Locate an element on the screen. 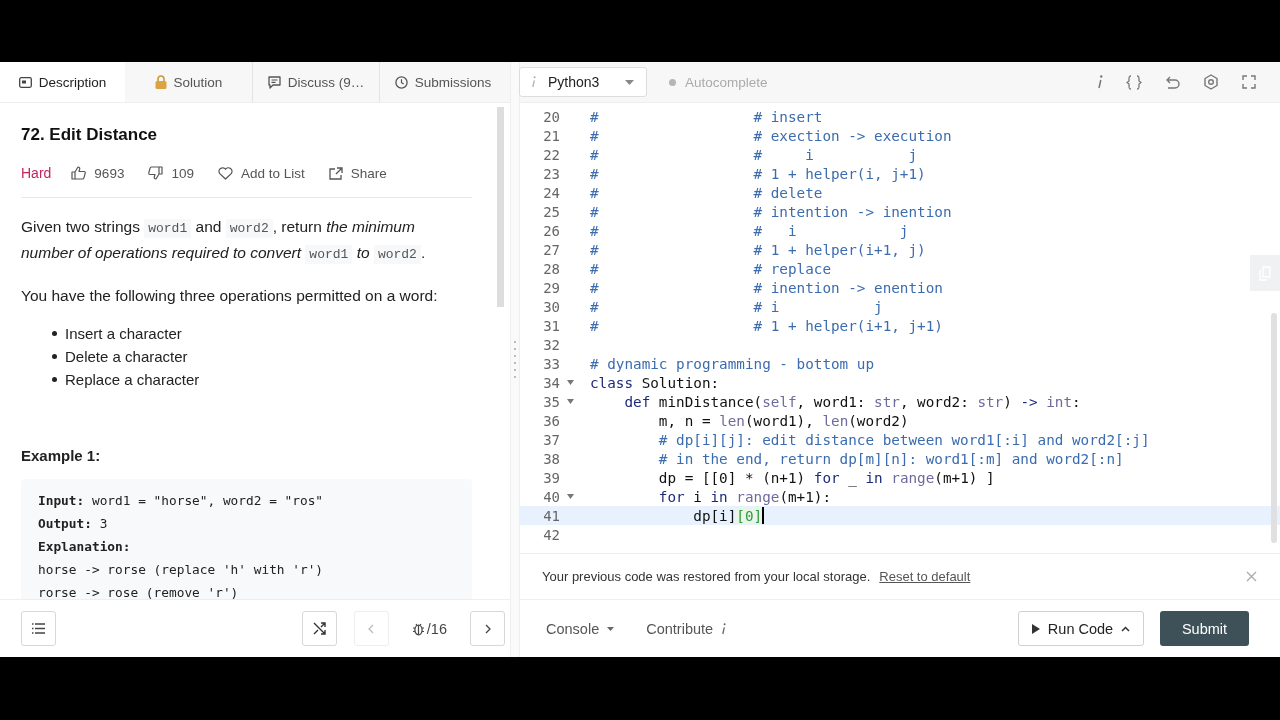 The width and height of the screenshot is (1280, 720). line-number: 39 is located at coordinates (551, 477).